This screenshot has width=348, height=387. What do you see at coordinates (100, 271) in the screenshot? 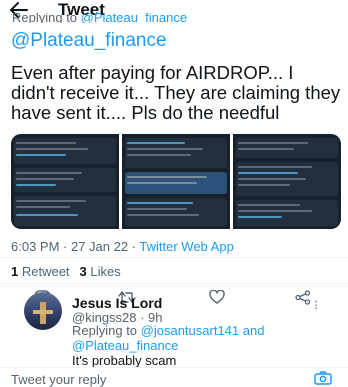
I see `likes-stat: 3 Likes` at bounding box center [100, 271].